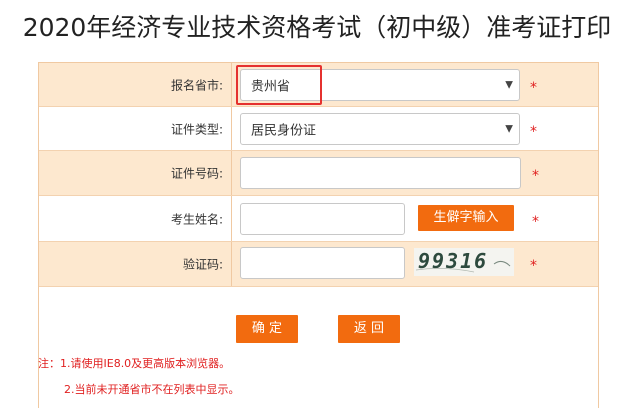  I want to click on captcha-required-mark: *, so click(533, 266).